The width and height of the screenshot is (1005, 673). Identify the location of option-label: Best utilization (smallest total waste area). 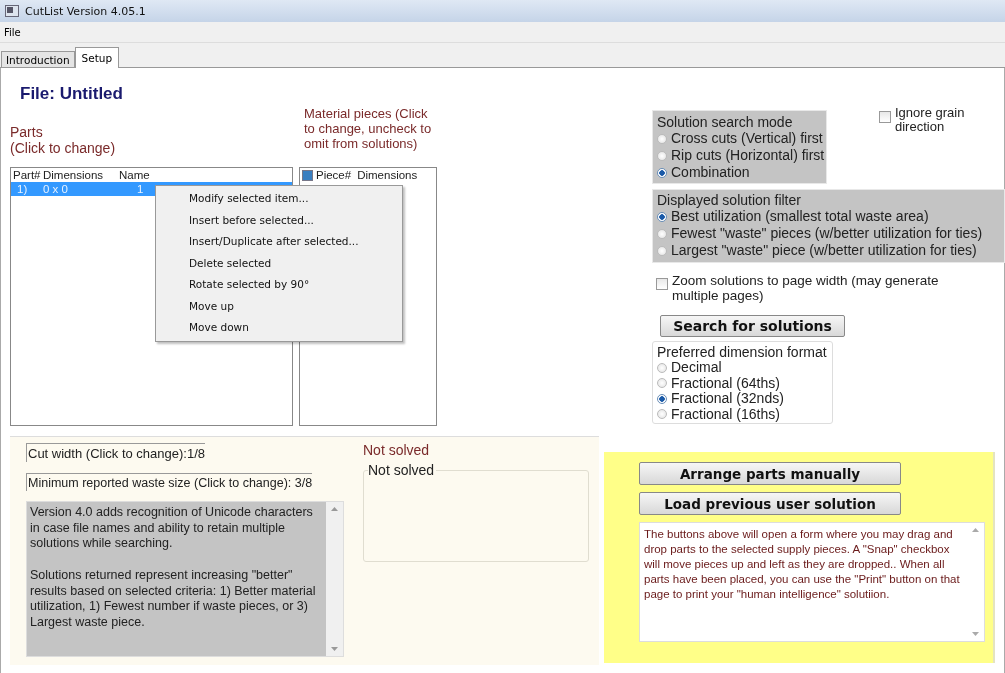
(800, 216).